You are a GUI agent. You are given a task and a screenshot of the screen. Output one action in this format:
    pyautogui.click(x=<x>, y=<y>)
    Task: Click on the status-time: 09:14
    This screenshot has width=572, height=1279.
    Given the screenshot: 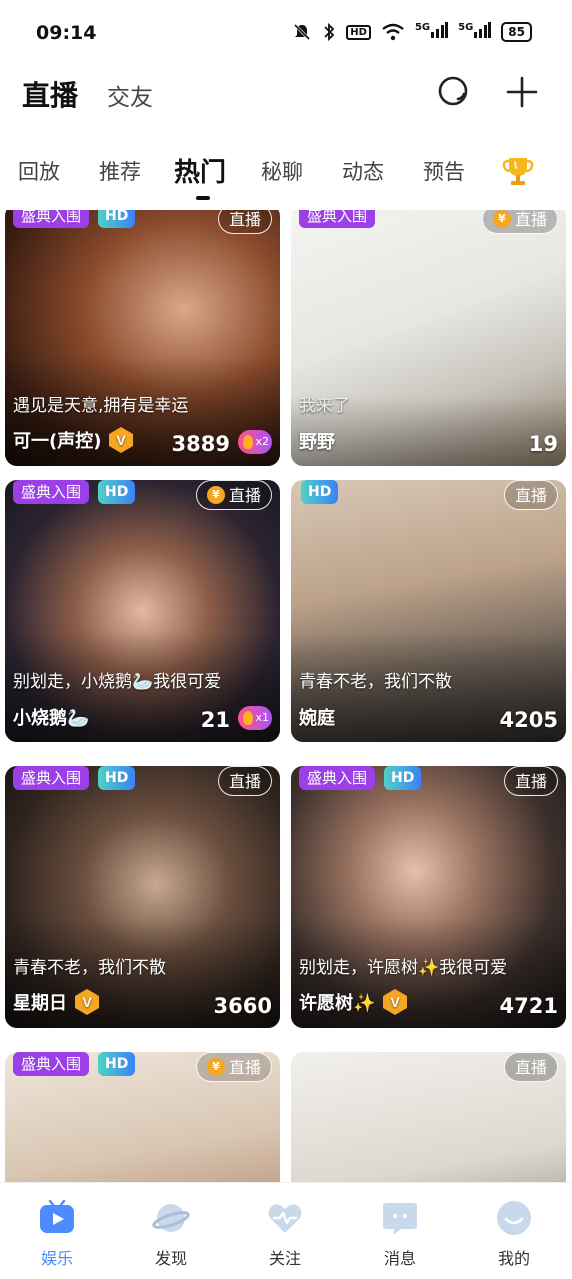 What is the action you would take?
    pyautogui.click(x=66, y=33)
    